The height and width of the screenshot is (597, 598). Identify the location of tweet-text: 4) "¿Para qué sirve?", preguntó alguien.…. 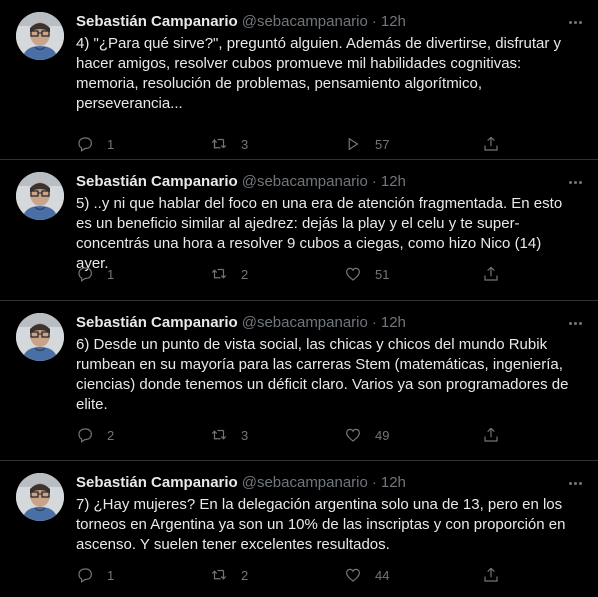
(319, 73).